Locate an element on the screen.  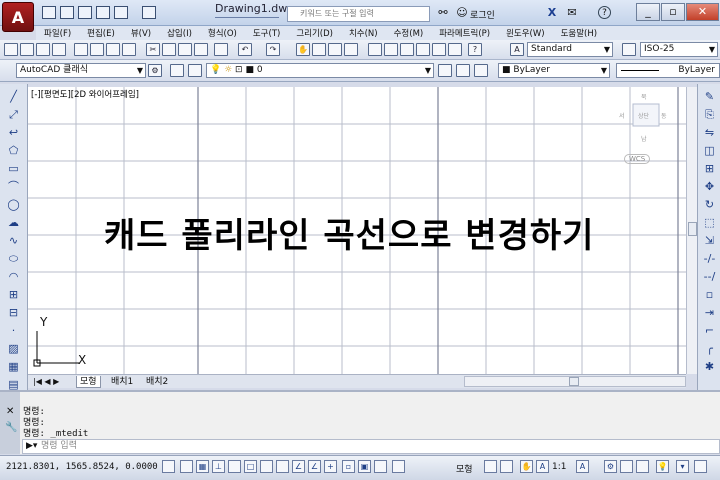
snap-mode-icon is located at coordinates (186, 466).